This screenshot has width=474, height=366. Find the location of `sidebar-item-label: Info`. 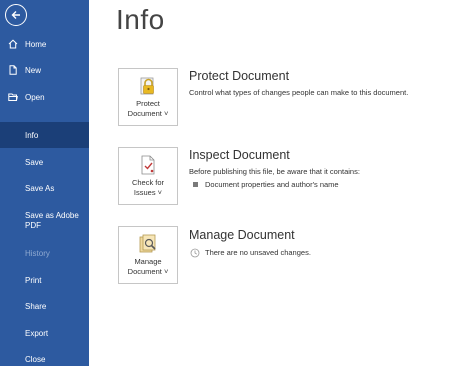

sidebar-item-label: Info is located at coordinates (32, 135).